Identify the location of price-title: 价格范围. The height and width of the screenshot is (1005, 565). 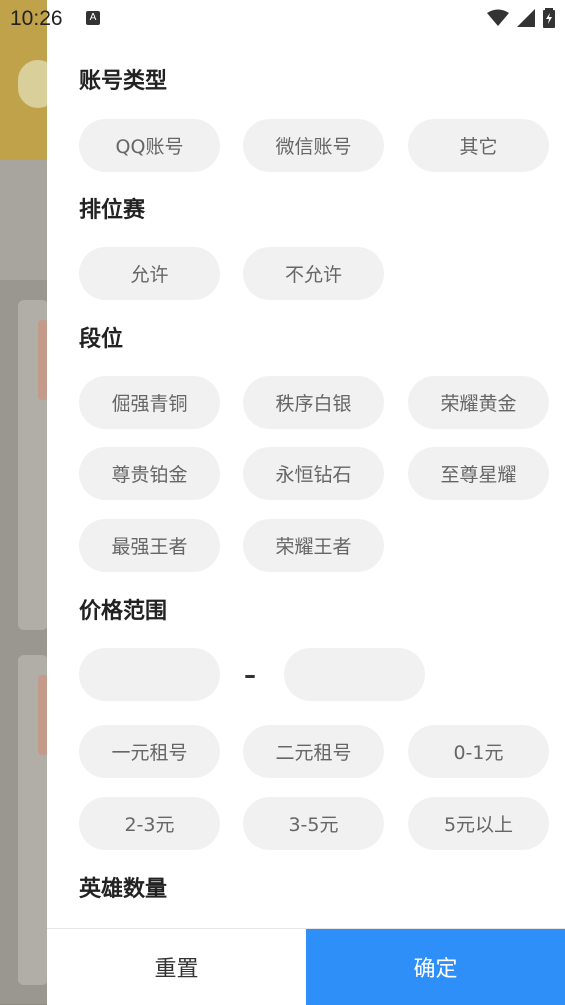
(123, 611).